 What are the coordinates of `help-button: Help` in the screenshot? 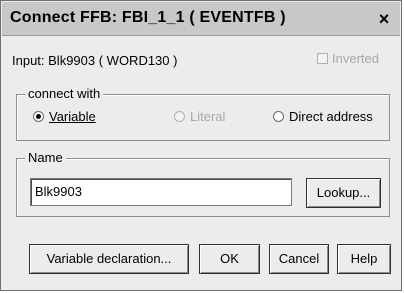 It's located at (364, 259).